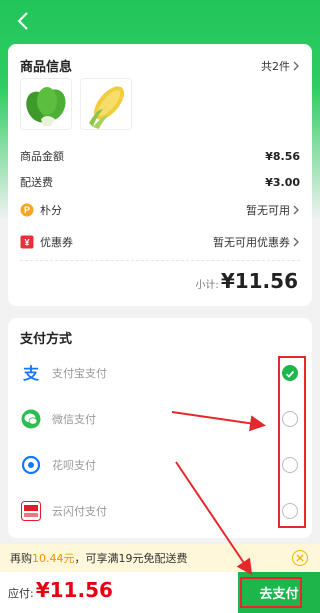 Image resolution: width=320 pixels, height=613 pixels. What do you see at coordinates (218, 421) in the screenshot?
I see `arrow-to-radios` at bounding box center [218, 421].